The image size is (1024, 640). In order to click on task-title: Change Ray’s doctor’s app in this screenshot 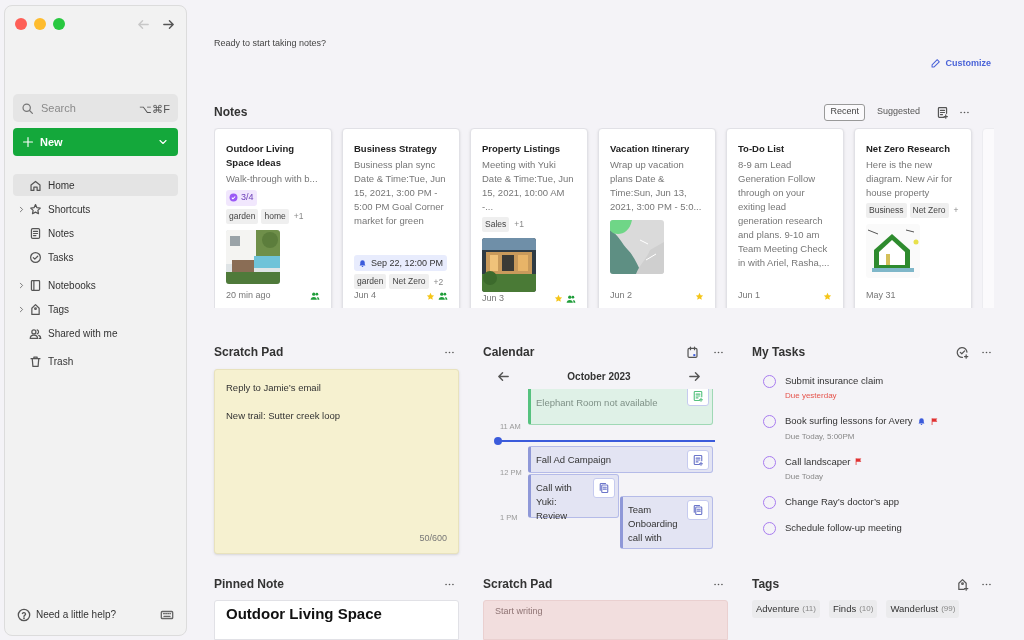, I will do `click(842, 501)`.